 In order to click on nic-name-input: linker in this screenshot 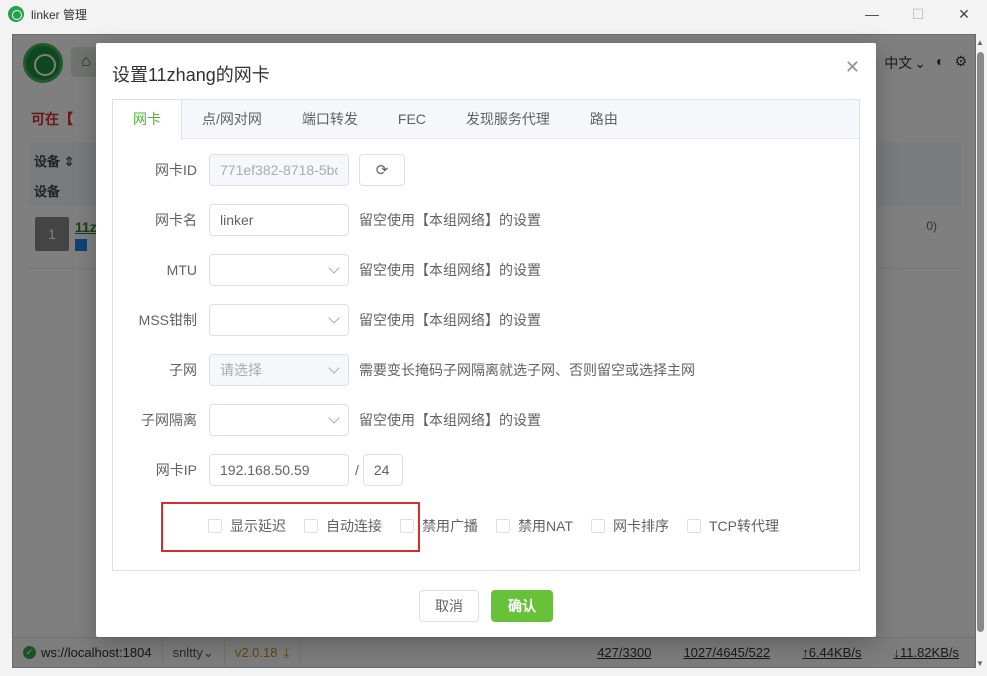, I will do `click(279, 220)`.